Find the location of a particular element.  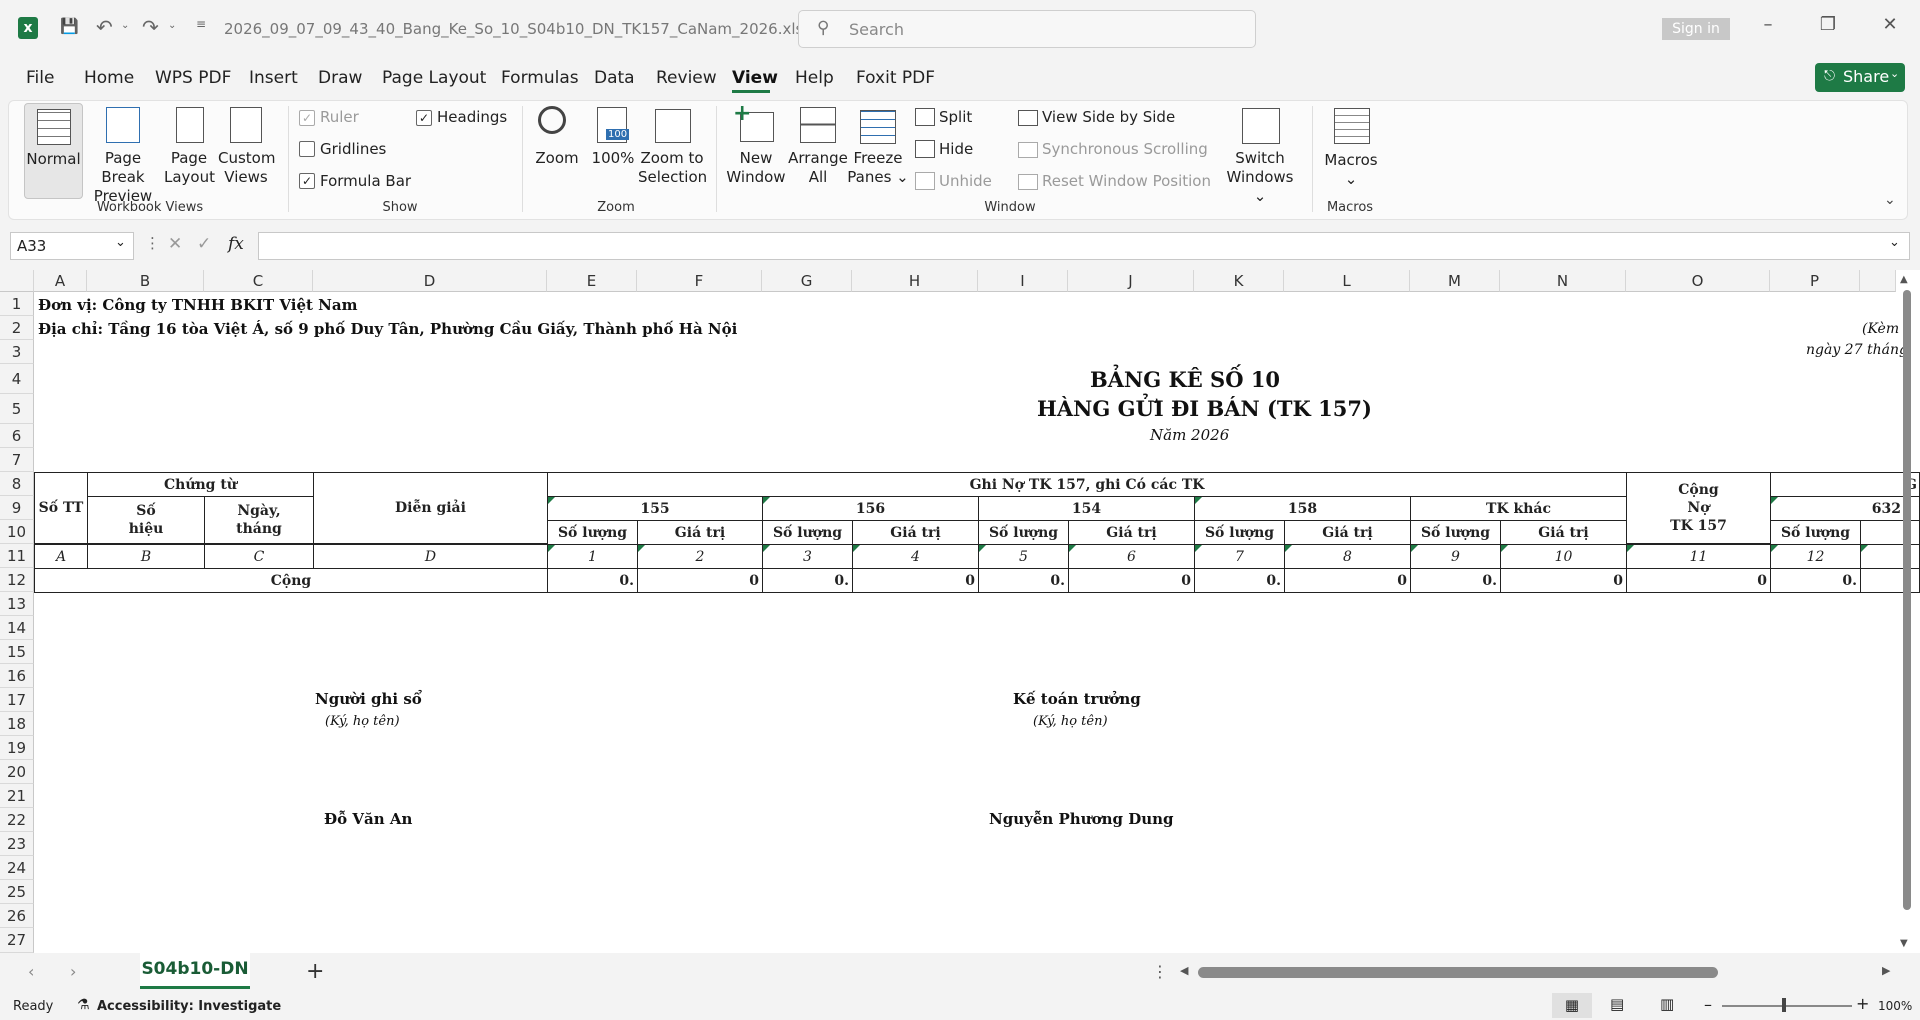

close-icon: ✕ is located at coordinates (1890, 24).